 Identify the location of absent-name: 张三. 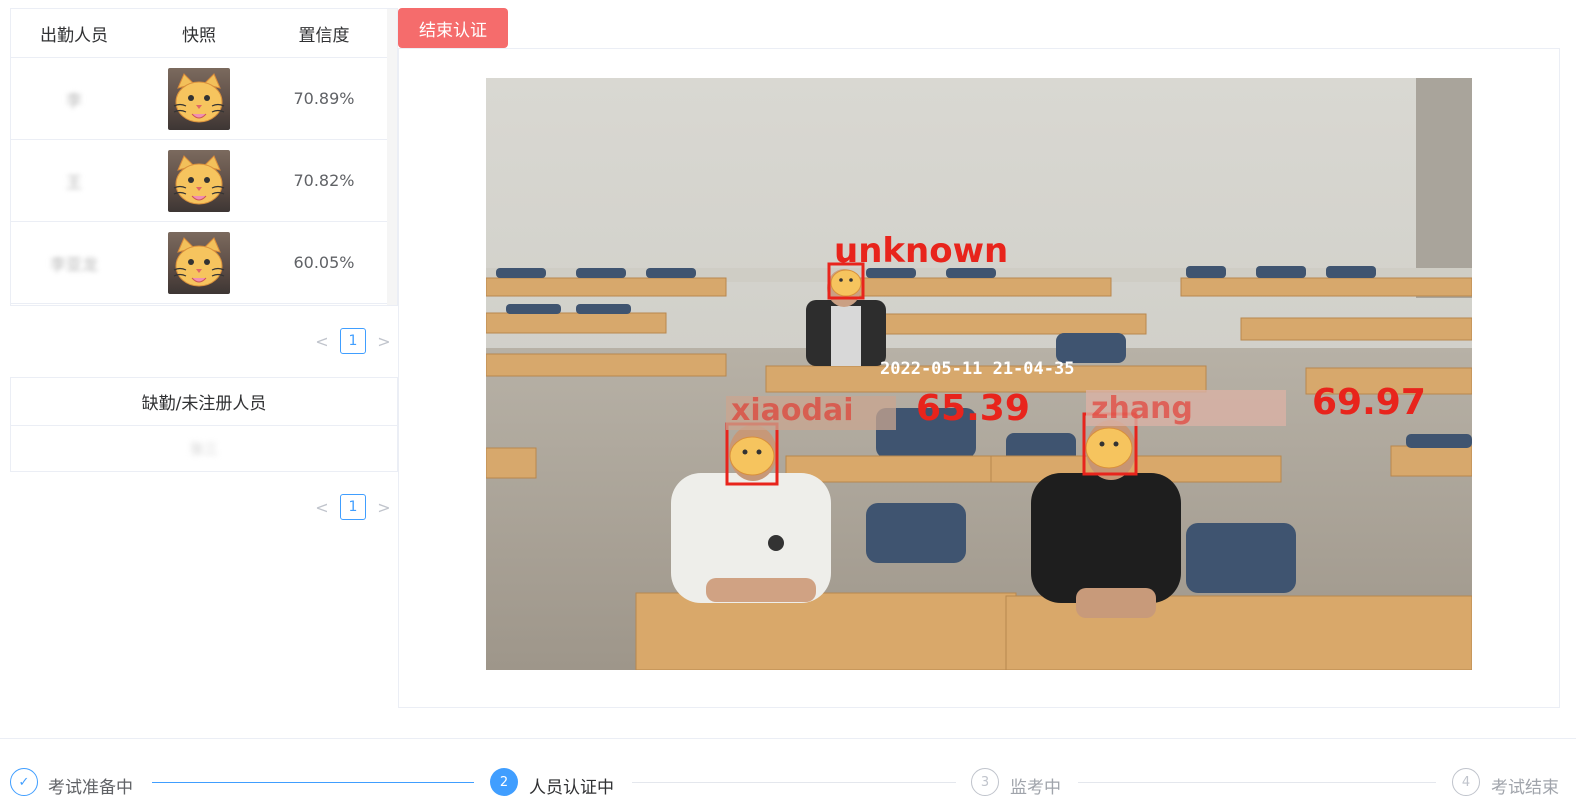
(204, 450).